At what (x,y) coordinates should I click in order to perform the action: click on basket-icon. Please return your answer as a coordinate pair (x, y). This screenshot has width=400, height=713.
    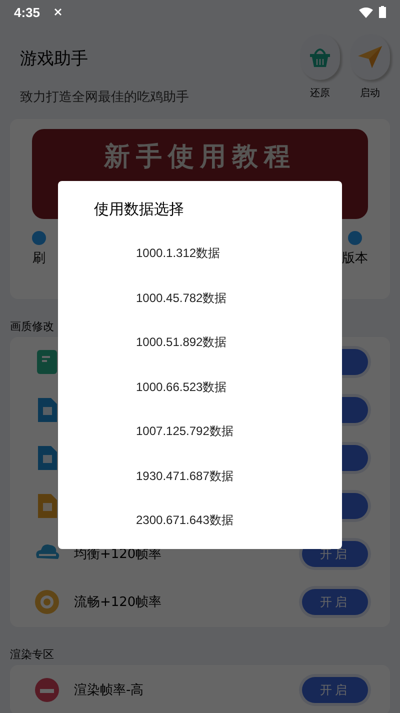
    Looking at the image, I should click on (320, 57).